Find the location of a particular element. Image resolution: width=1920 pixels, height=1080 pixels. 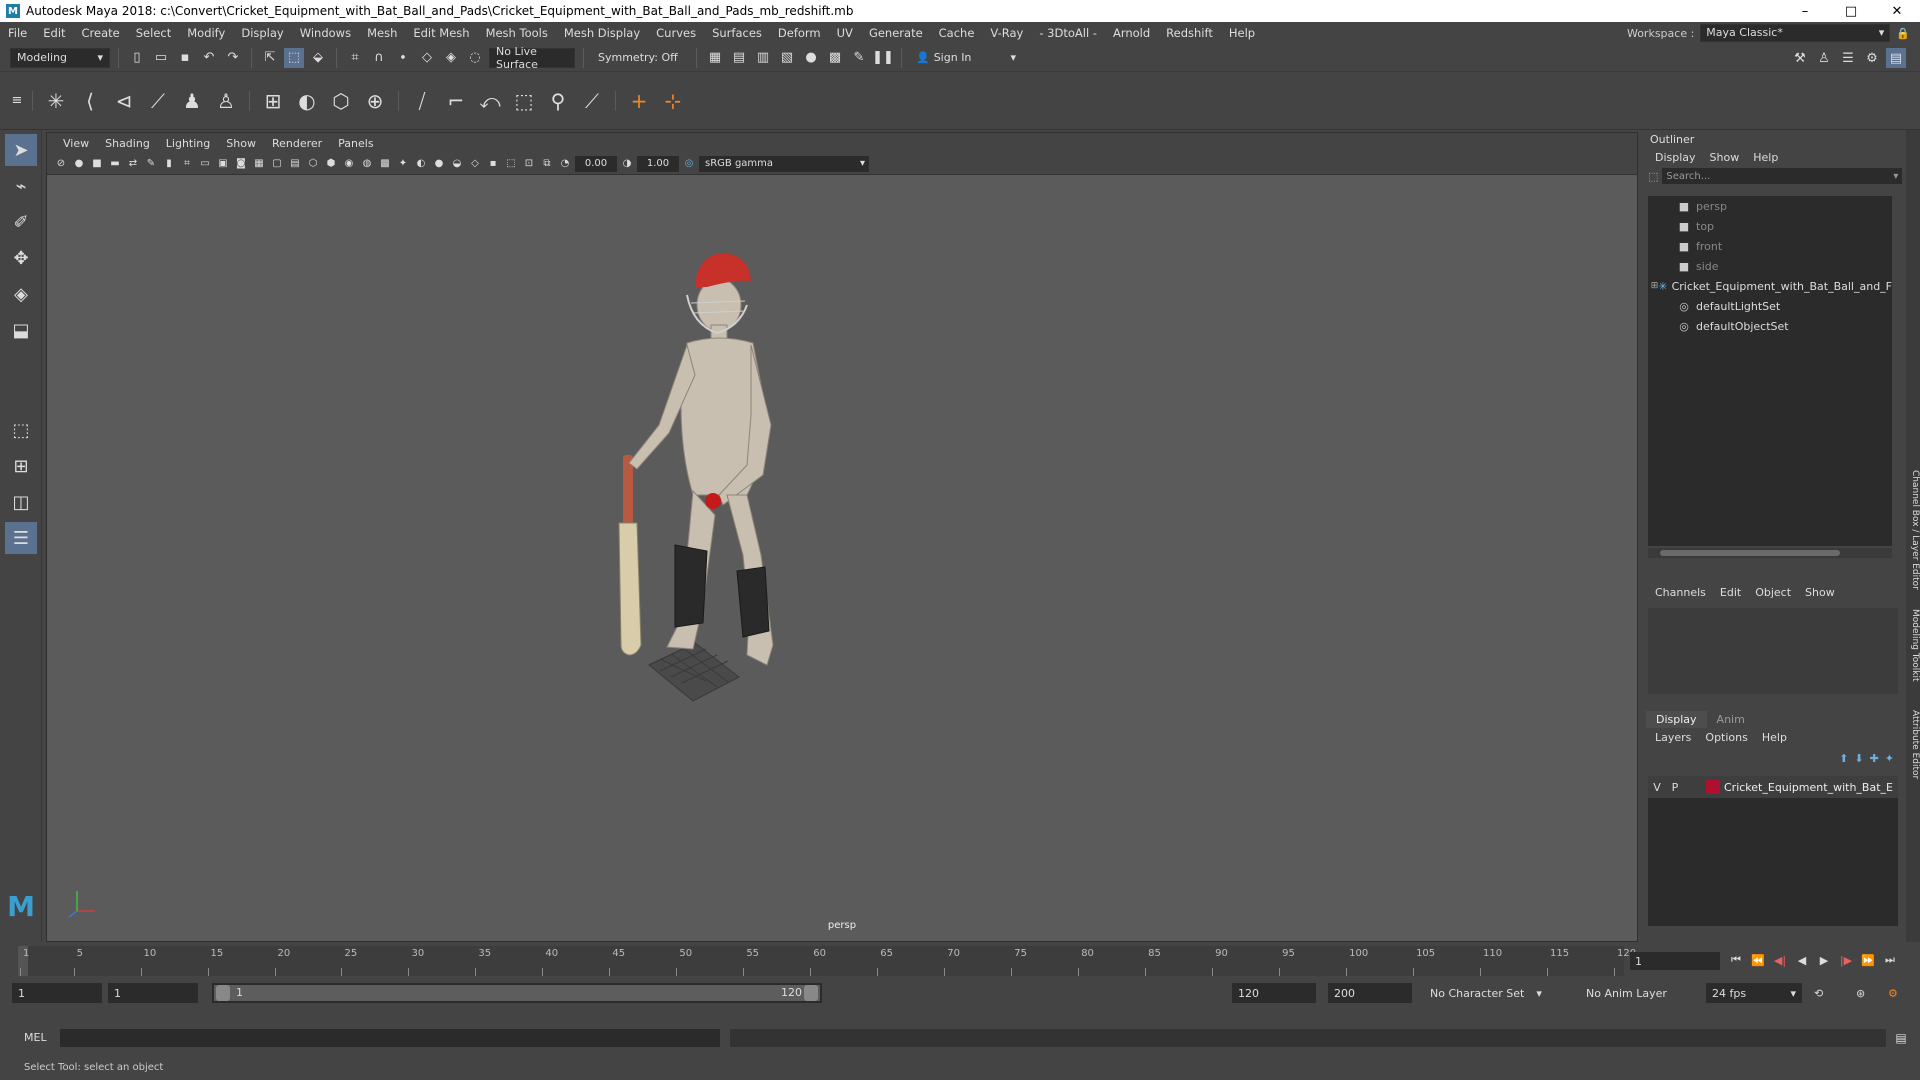

menu-windows: Windows is located at coordinates (325, 33).